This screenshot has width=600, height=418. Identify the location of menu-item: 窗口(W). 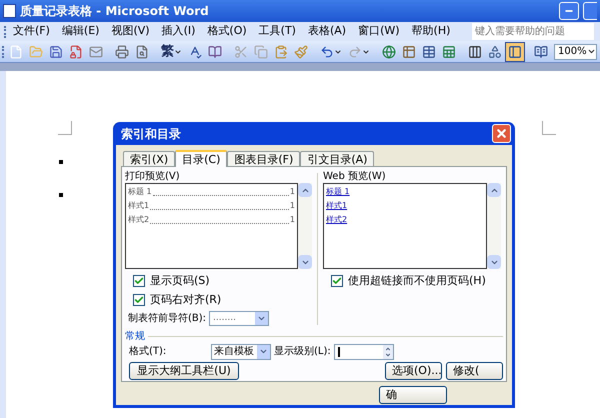
(379, 31).